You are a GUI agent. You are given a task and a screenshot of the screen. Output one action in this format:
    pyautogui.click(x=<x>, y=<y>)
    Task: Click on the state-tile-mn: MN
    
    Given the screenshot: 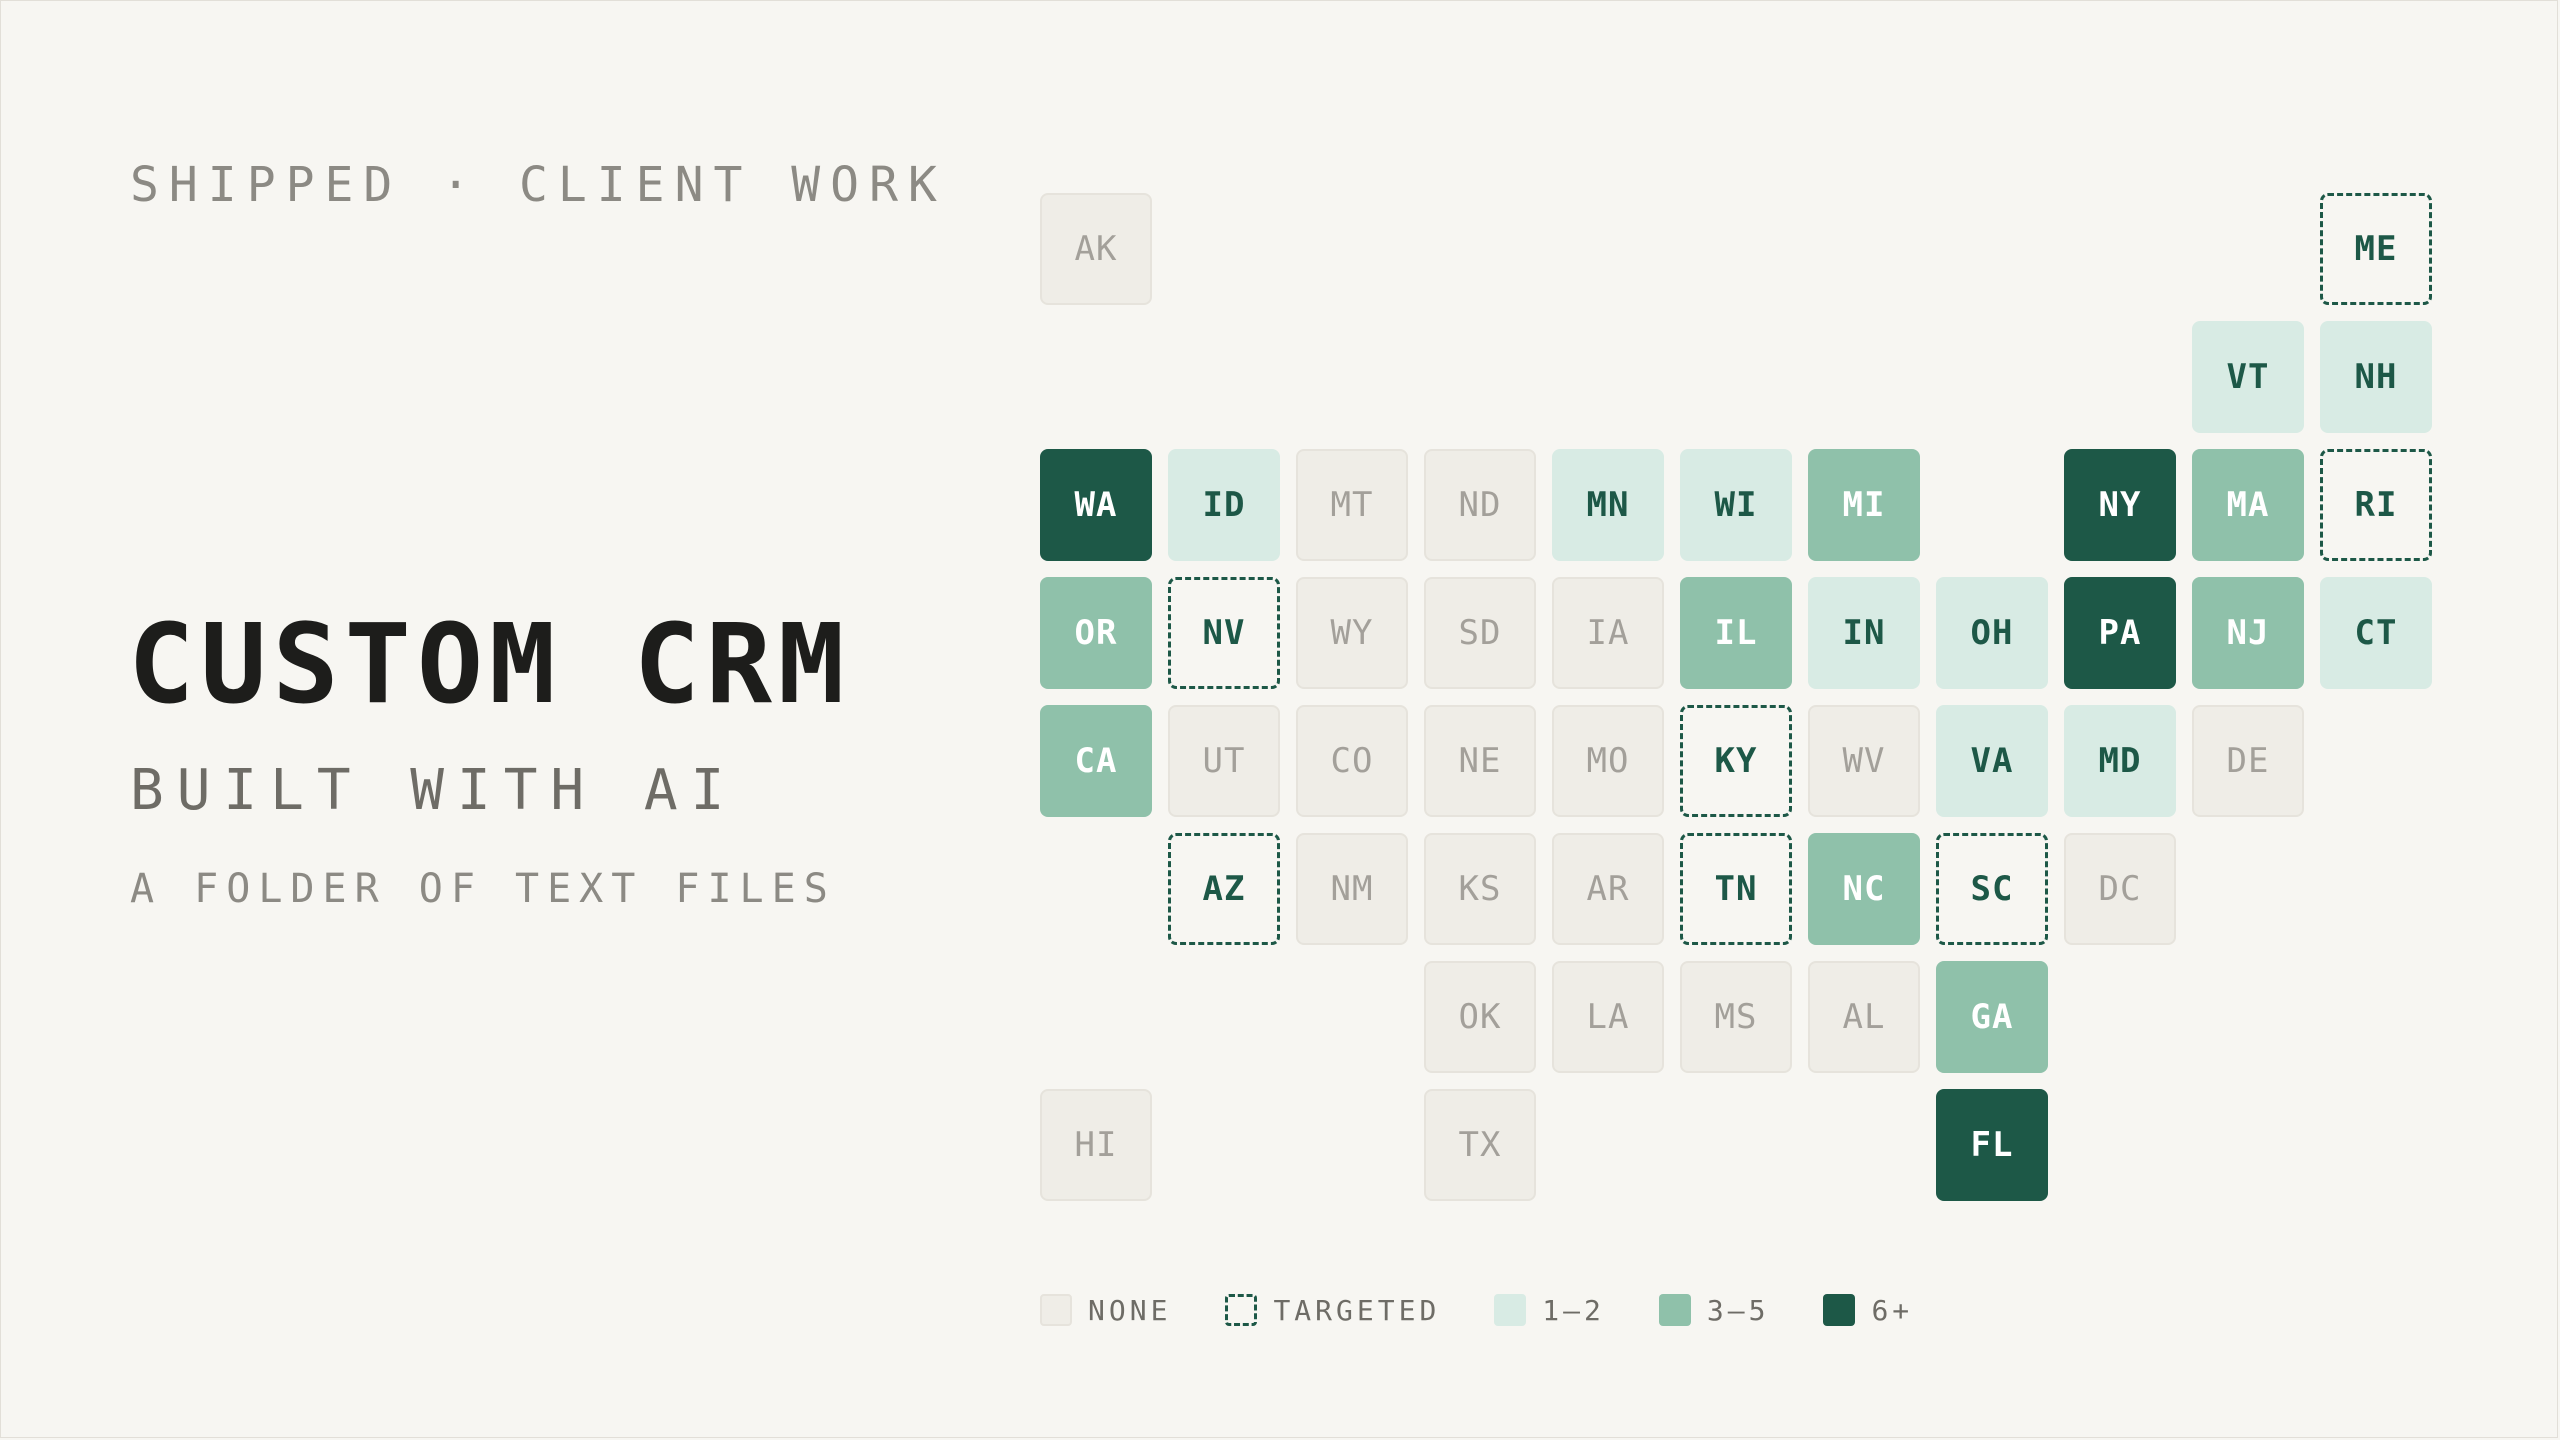 What is the action you would take?
    pyautogui.click(x=1608, y=505)
    